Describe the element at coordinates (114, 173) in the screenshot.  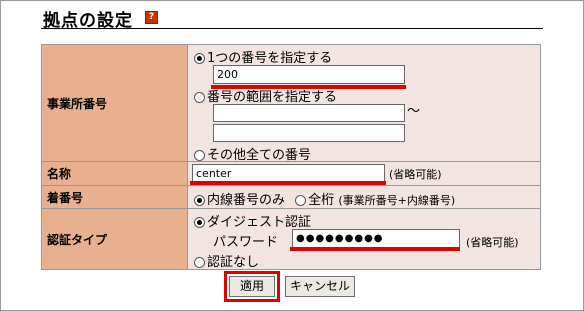
I see `name-label: 名称` at that location.